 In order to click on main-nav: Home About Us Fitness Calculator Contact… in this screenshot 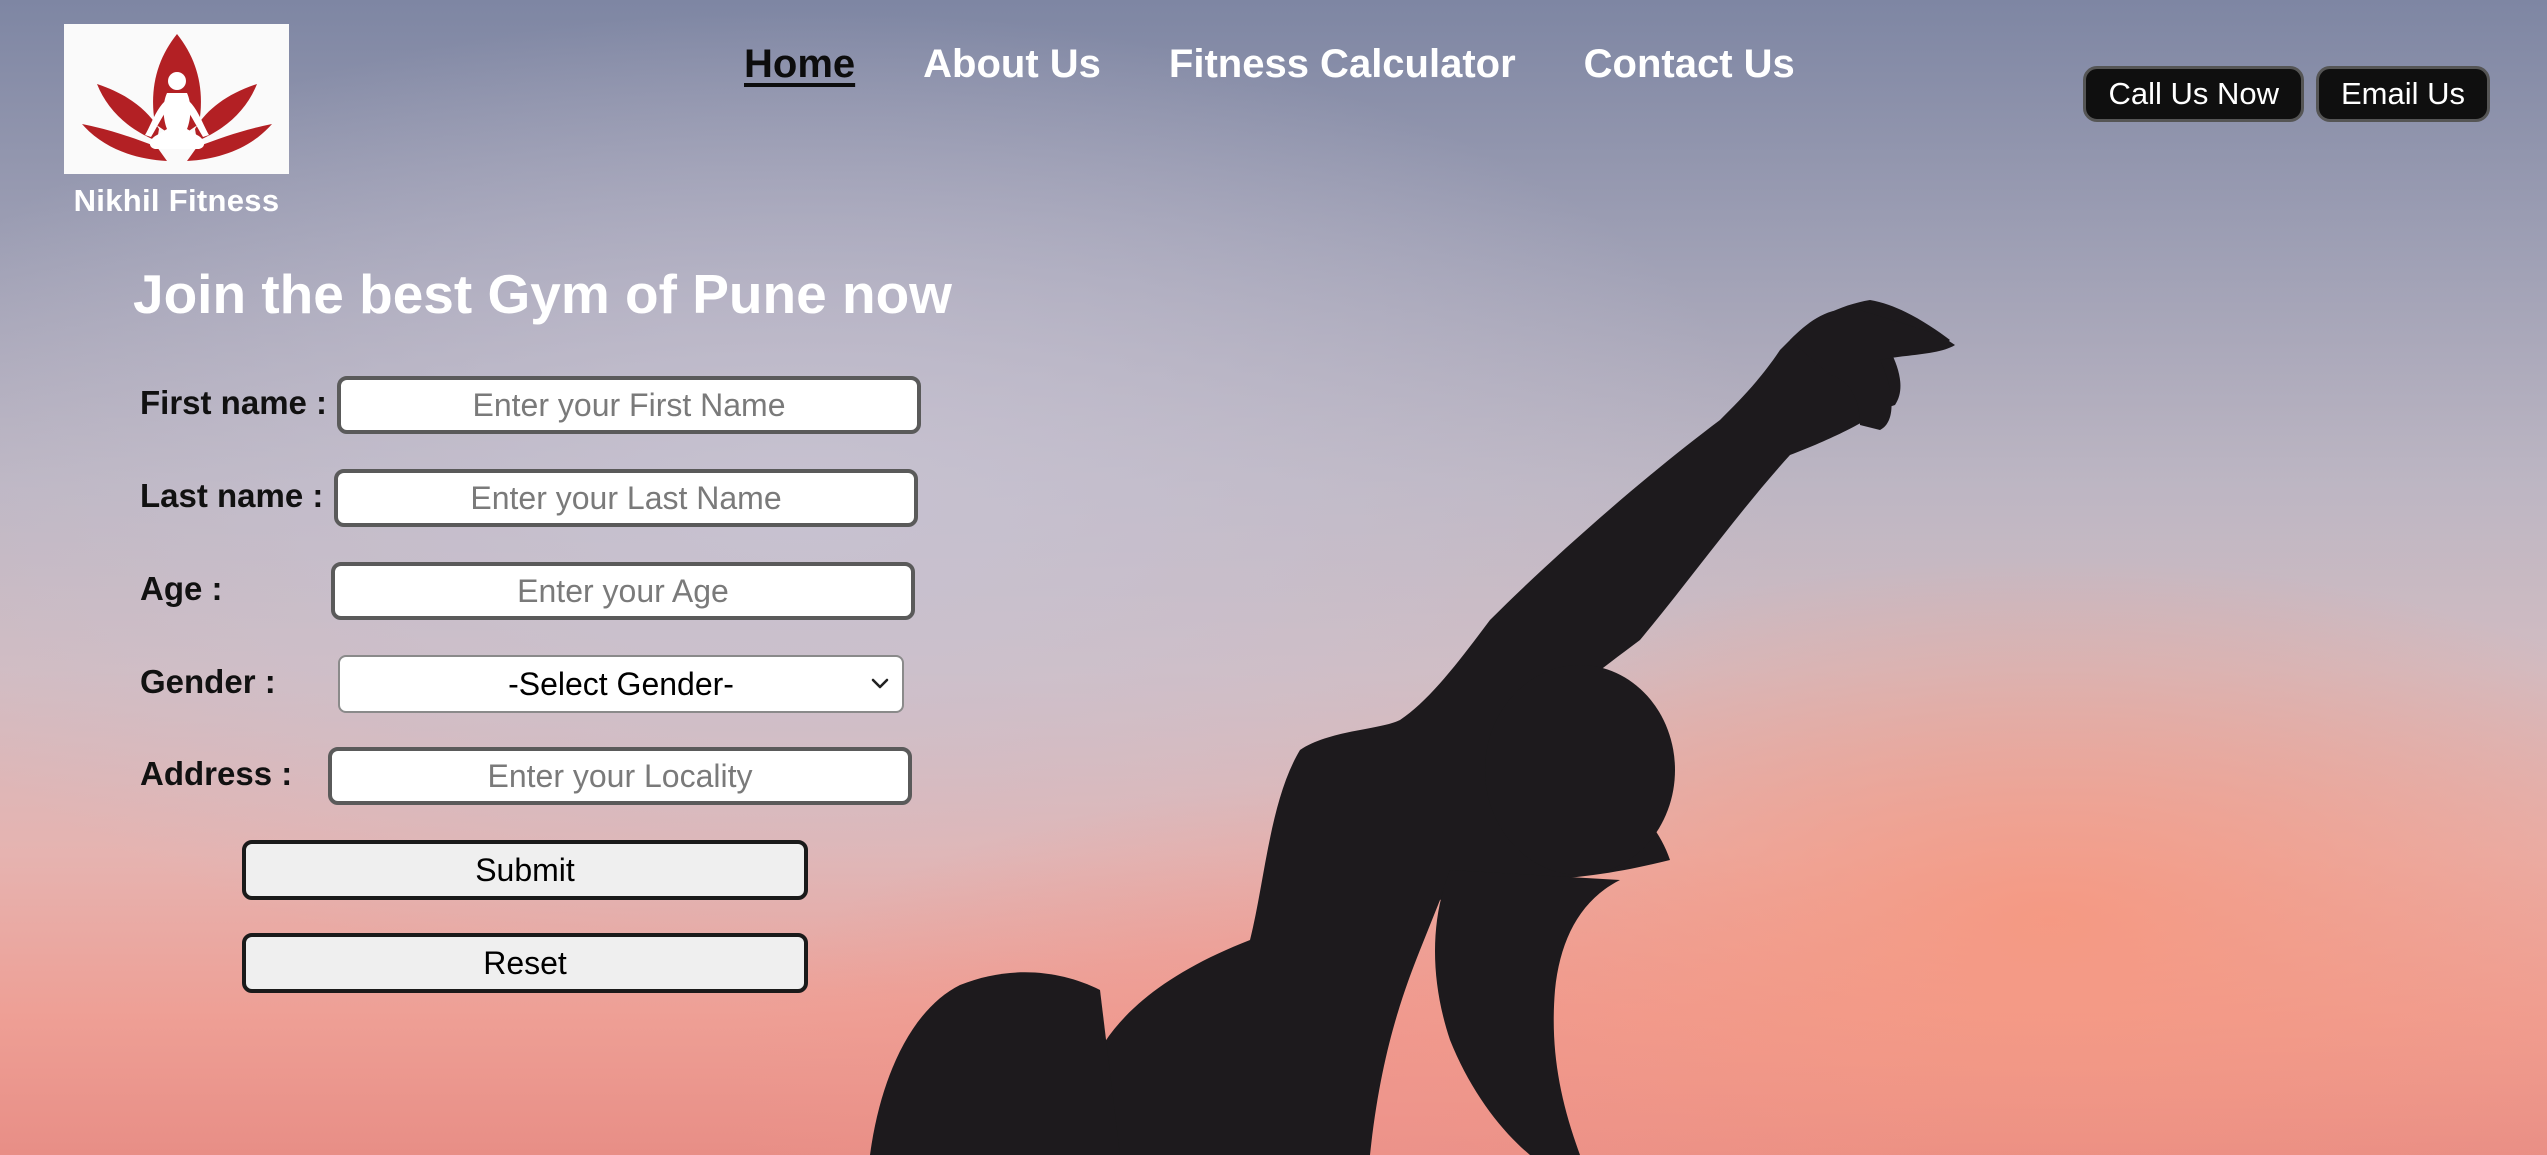, I will do `click(1269, 64)`.